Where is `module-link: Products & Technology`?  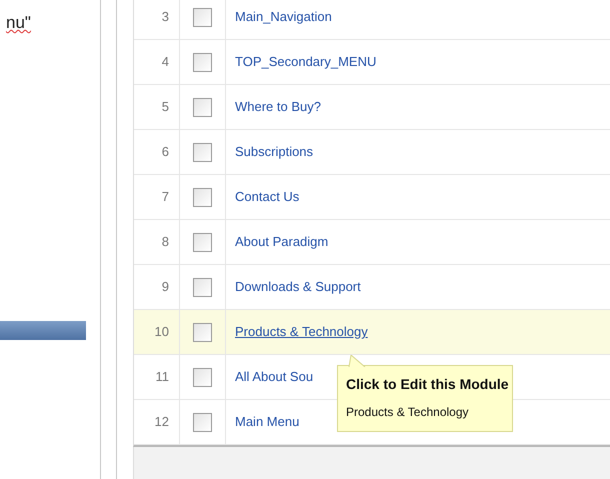
module-link: Products & Technology is located at coordinates (301, 332).